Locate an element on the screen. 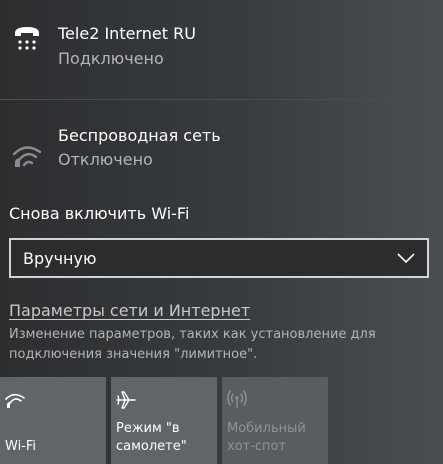 The image size is (443, 464). network-name: Tele2 Internet RU is located at coordinates (127, 33).